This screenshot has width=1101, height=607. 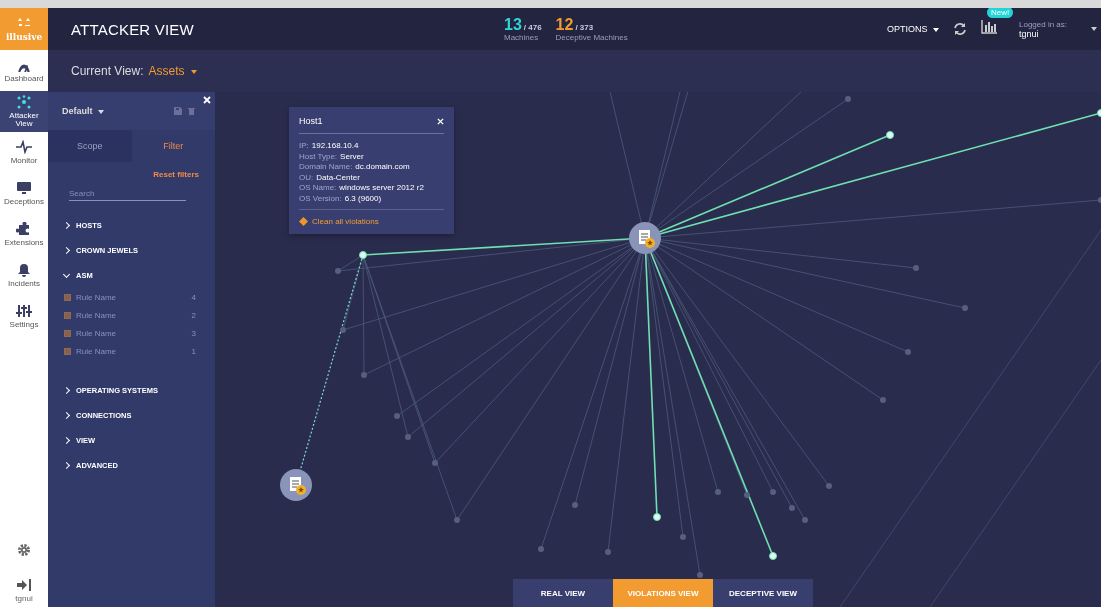 I want to click on view-dropdown: Assets, so click(x=172, y=71).